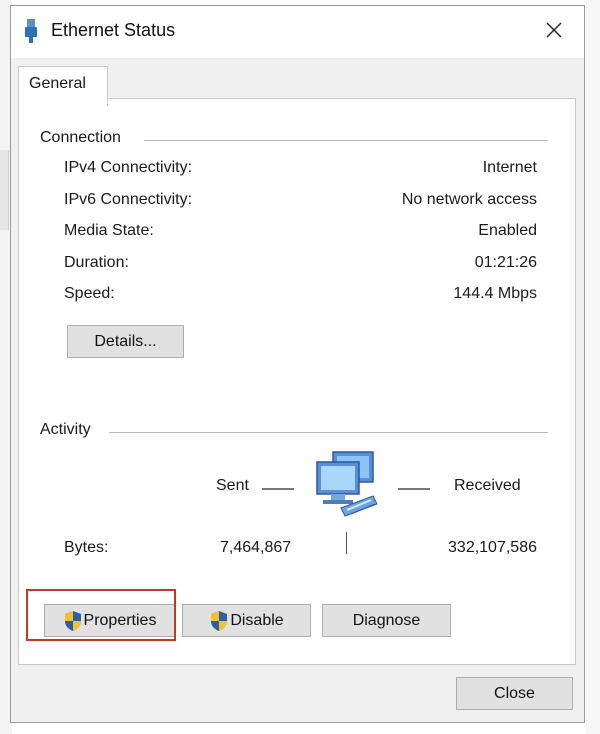 The image size is (600, 734). I want to click on ipv4-value: Internet, so click(509, 167).